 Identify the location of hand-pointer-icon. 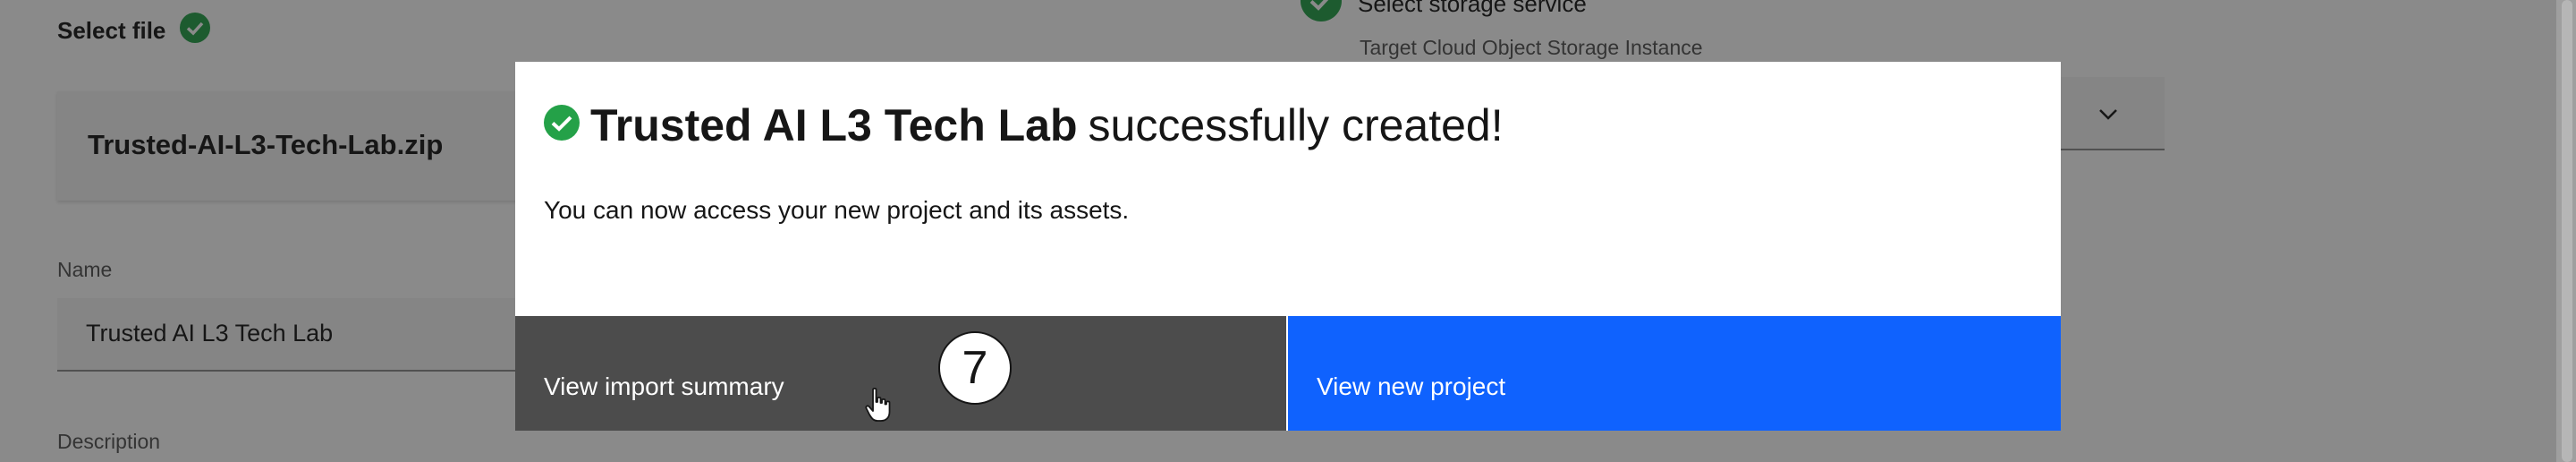
(878, 407).